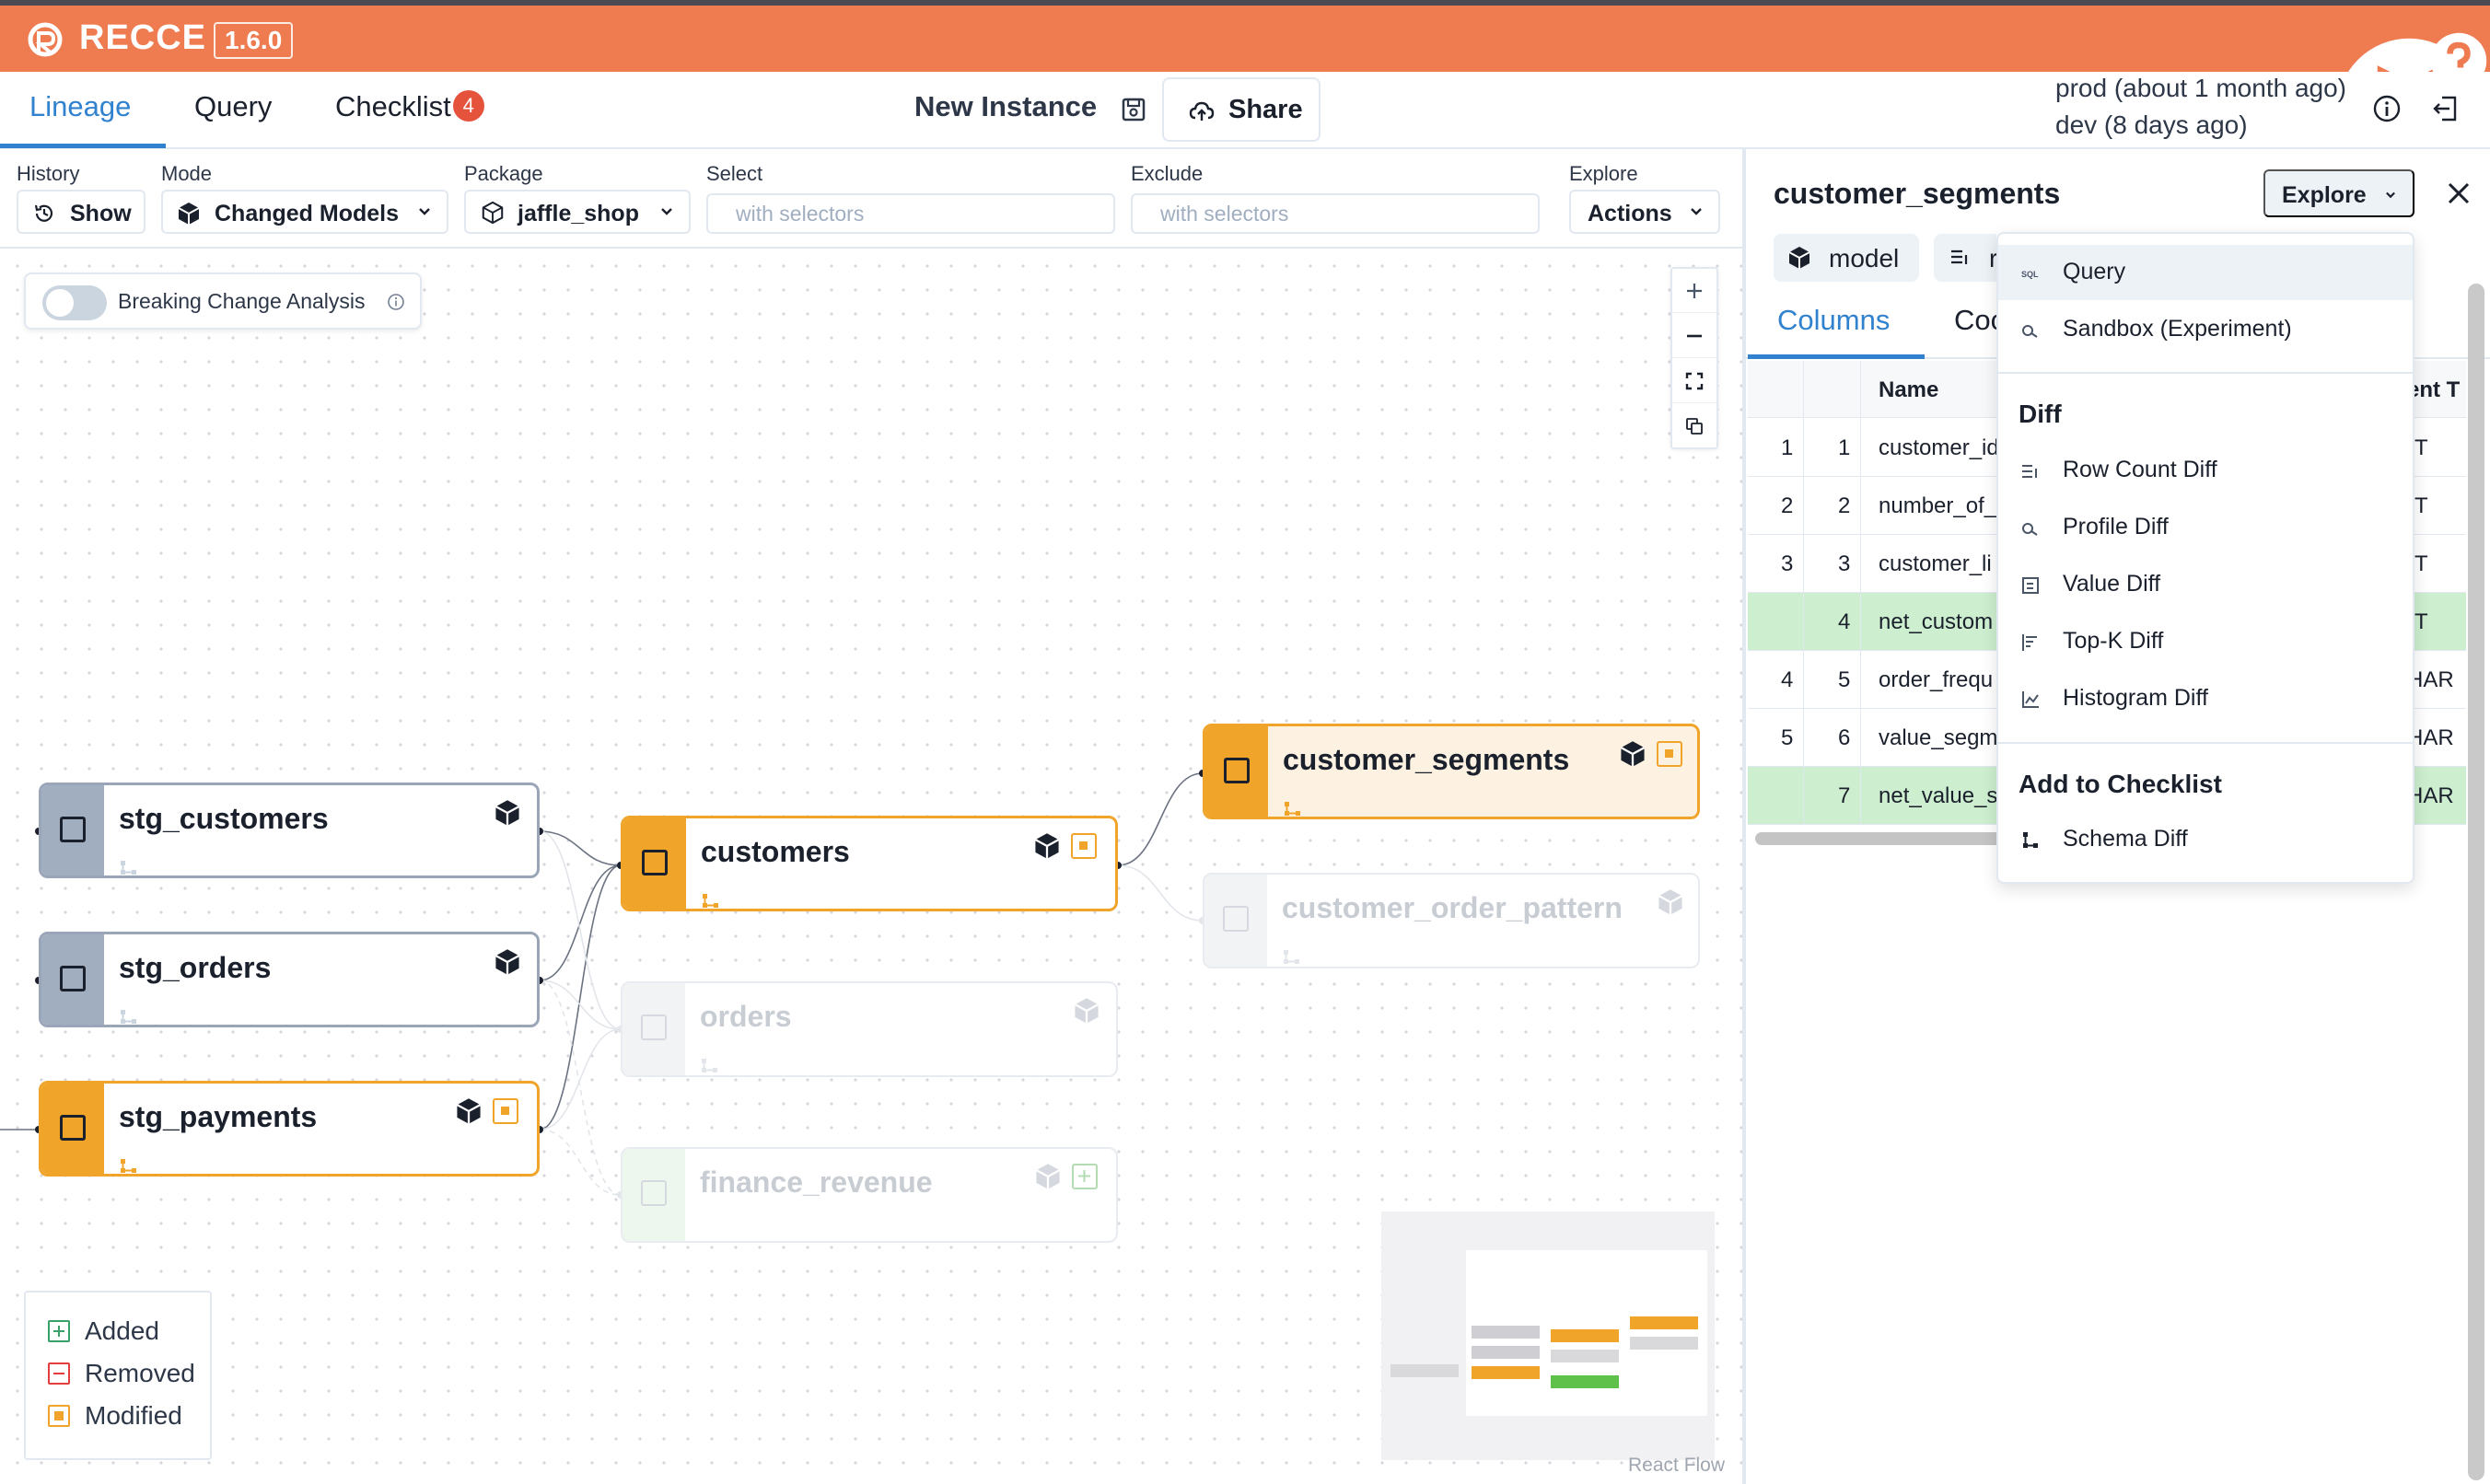 The width and height of the screenshot is (2490, 1484). I want to click on column-type: T, so click(2421, 563).